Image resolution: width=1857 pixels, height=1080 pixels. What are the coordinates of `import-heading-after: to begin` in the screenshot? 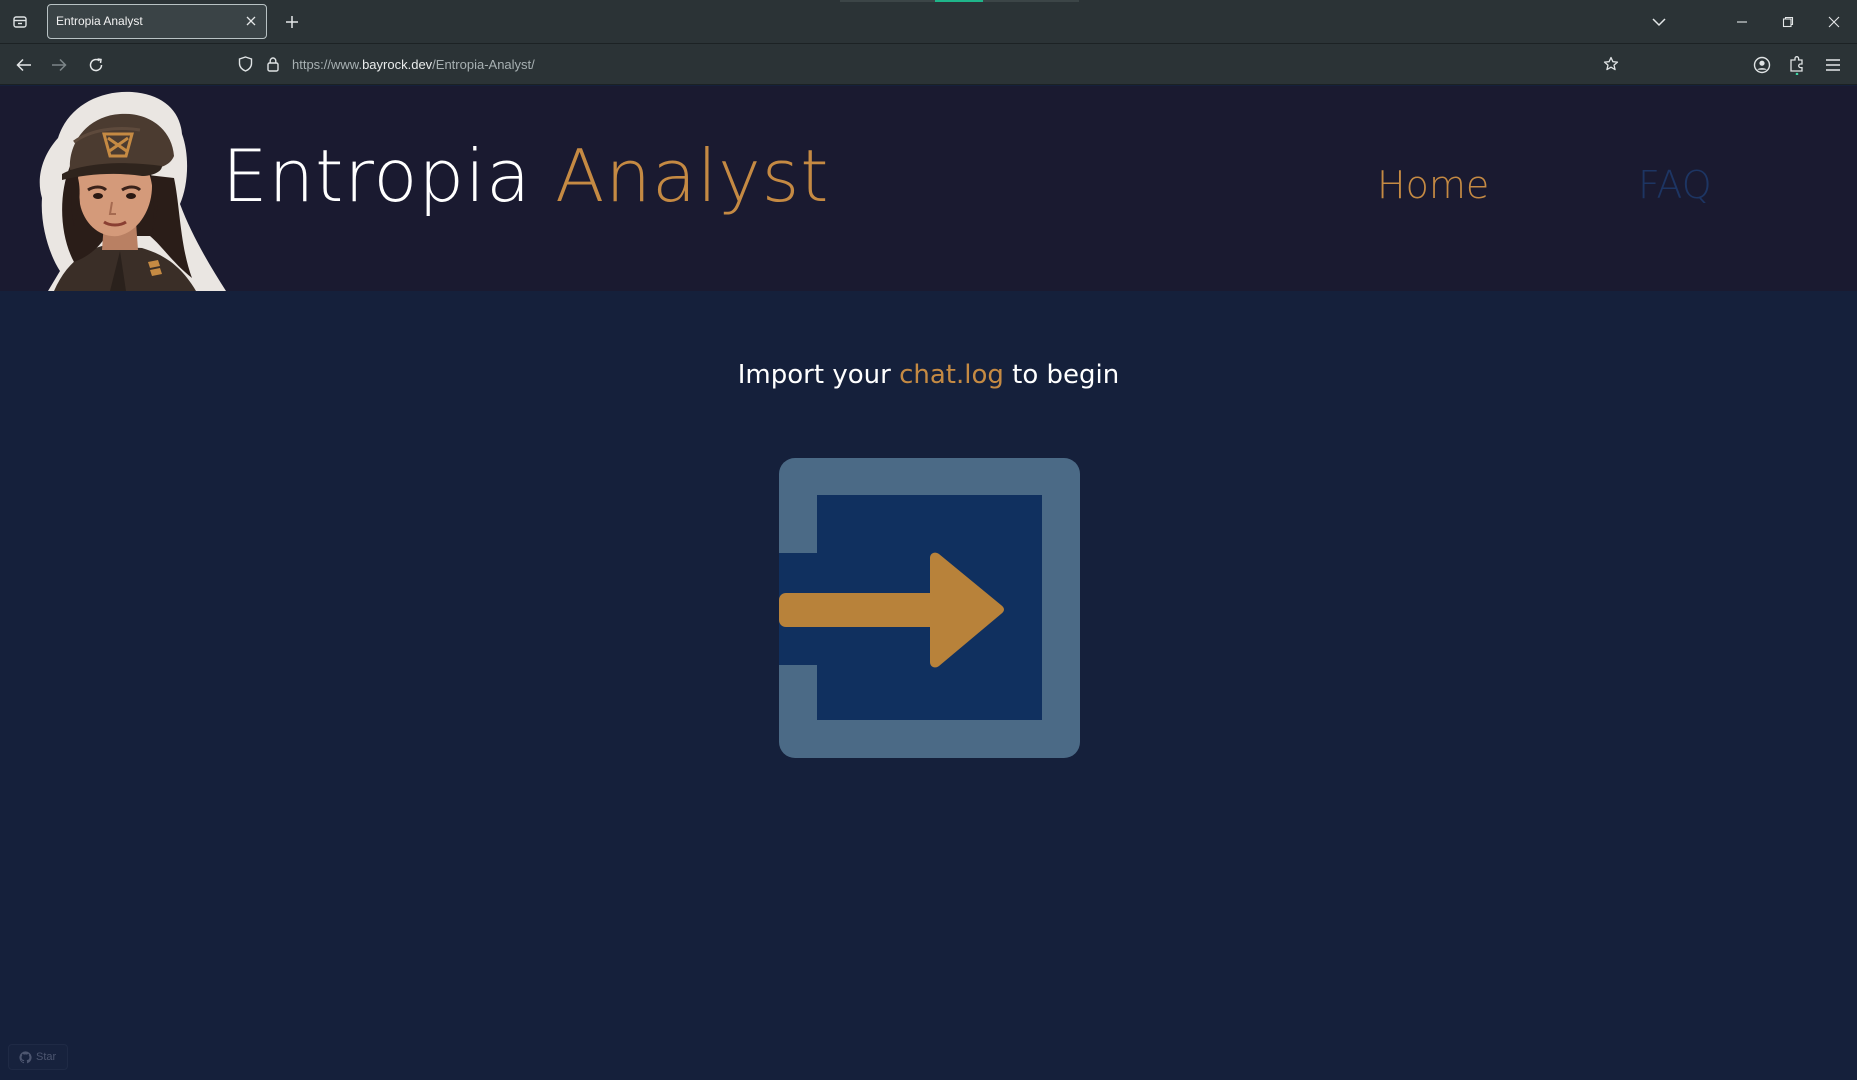 It's located at (1066, 375).